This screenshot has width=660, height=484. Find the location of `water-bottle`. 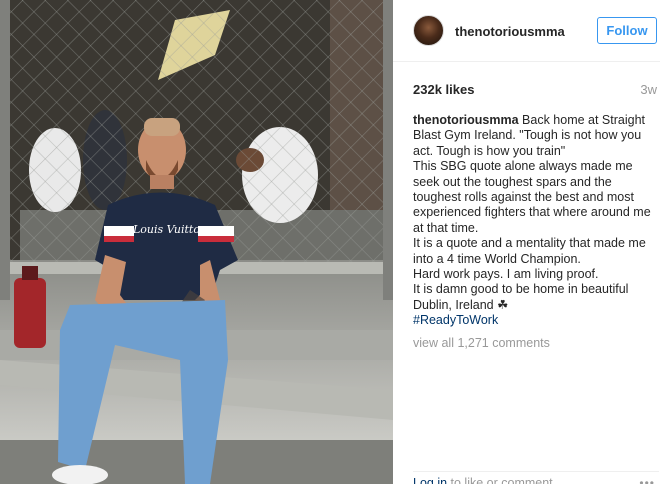

water-bottle is located at coordinates (30, 313).